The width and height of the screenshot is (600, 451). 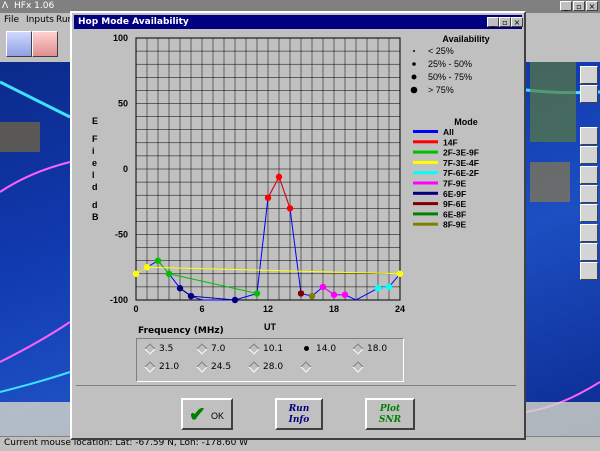 I want to click on x-axis-label: UT, so click(x=270, y=327).